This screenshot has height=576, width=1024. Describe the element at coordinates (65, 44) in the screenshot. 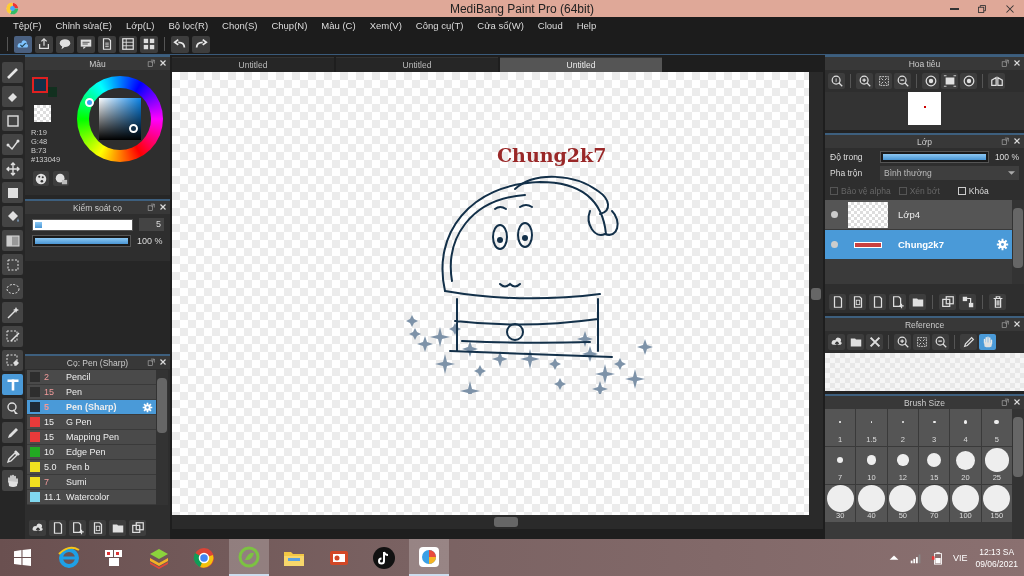

I see `speech-bubble-button` at that location.